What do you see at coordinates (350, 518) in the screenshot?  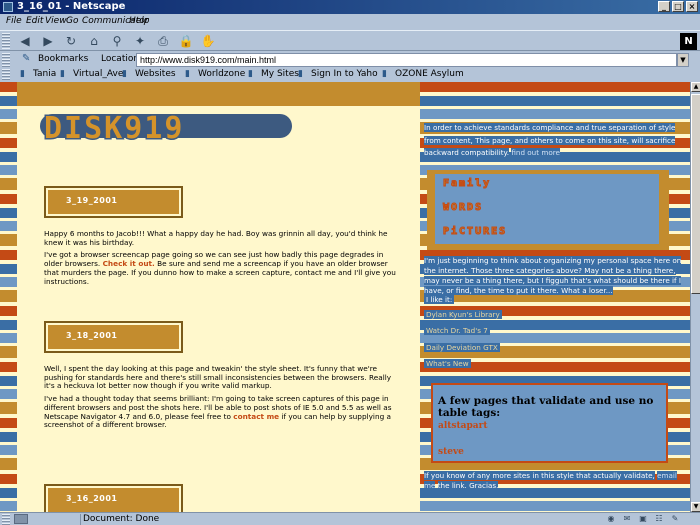 I see `status-bar: Document: Done ◉ ✉ ▣ ☷ ✎` at bounding box center [350, 518].